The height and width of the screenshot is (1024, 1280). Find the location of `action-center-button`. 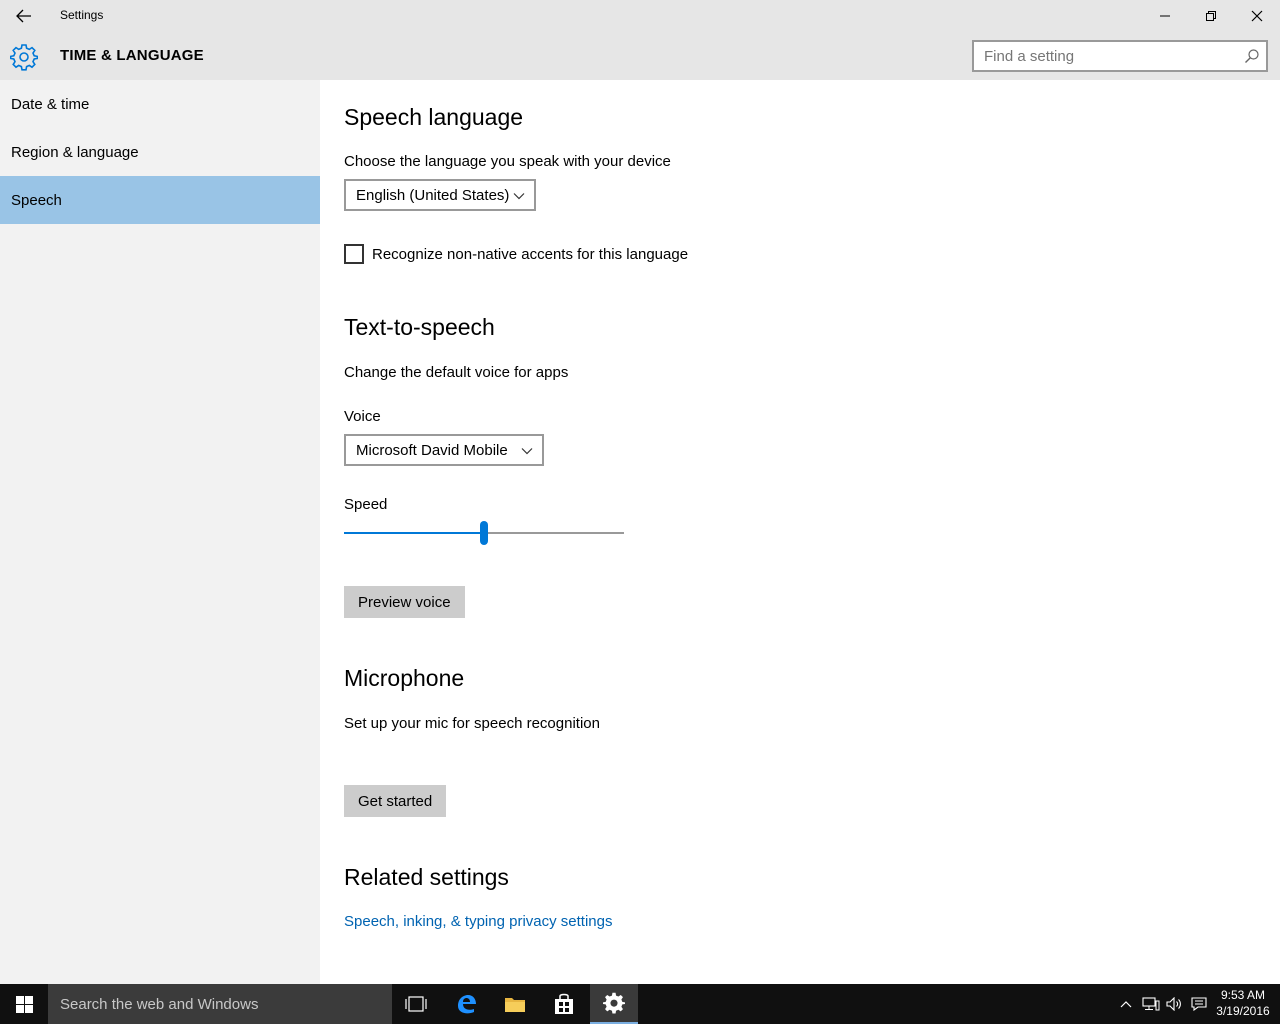

action-center-button is located at coordinates (1199, 1004).